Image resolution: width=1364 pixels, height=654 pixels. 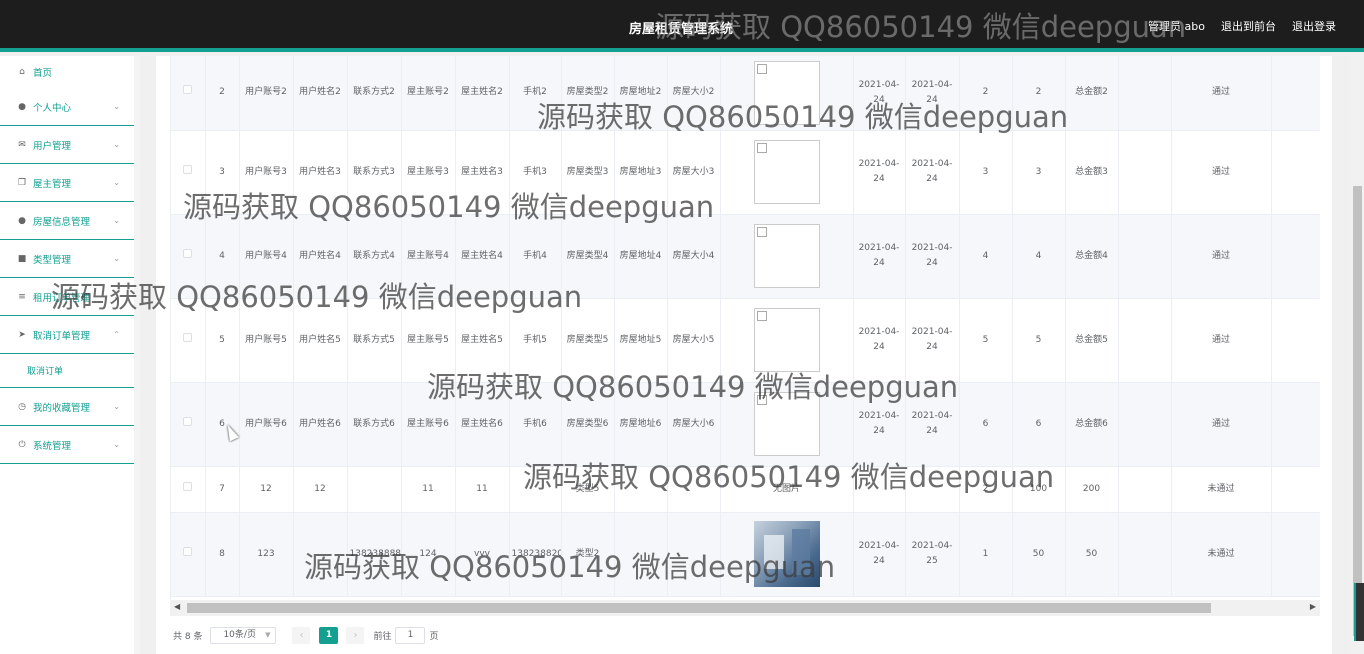 I want to click on prev-page-button: ‹, so click(x=301, y=635).